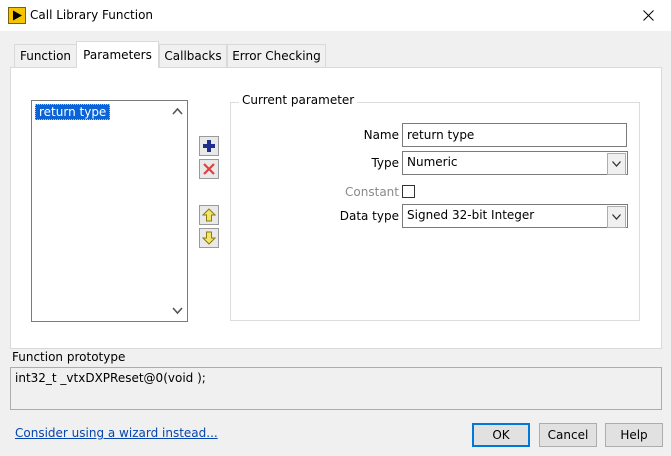  I want to click on type-select-value: Numeric, so click(432, 162).